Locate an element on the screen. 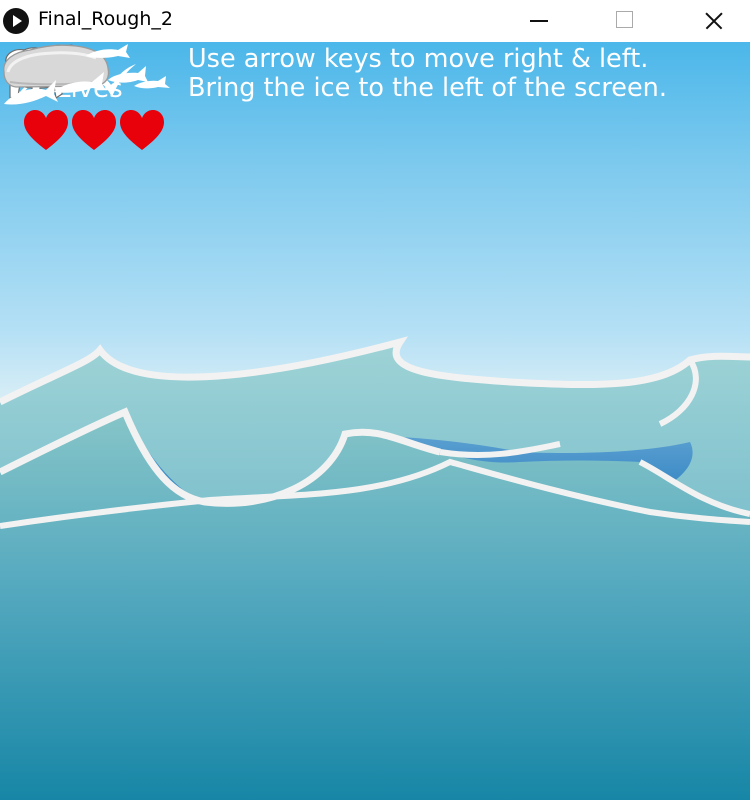 The width and height of the screenshot is (750, 800). fish-school is located at coordinates (87, 74).